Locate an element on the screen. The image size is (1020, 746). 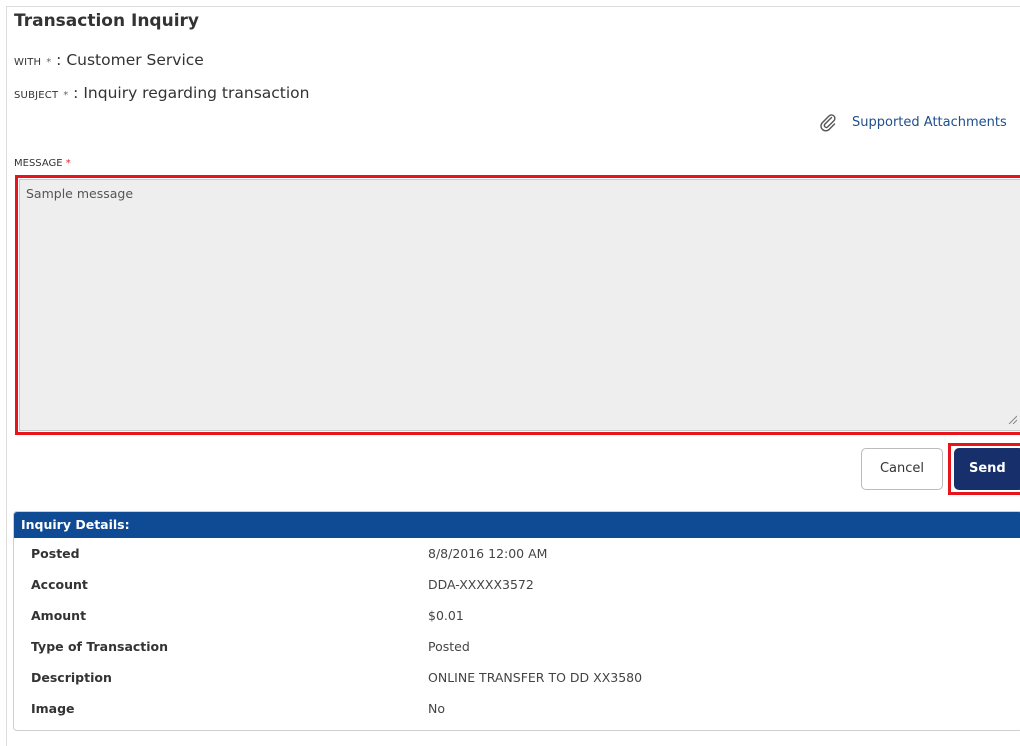
resize-grip-icon is located at coordinates (1012, 419).